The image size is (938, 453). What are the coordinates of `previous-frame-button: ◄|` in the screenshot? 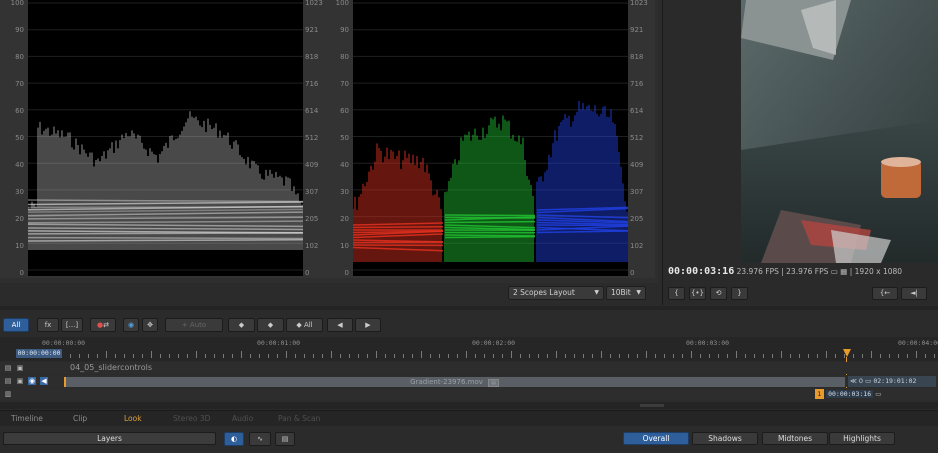 It's located at (914, 293).